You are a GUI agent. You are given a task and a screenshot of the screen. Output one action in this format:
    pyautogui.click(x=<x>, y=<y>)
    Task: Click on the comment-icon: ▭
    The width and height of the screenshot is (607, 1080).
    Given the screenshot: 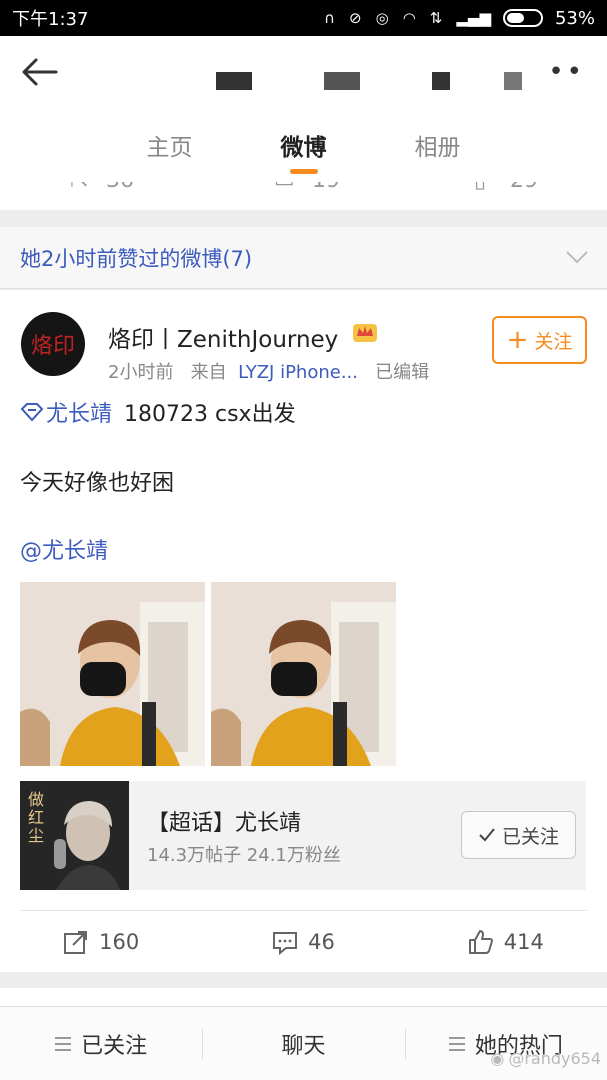 What is the action you would take?
    pyautogui.click(x=284, y=187)
    